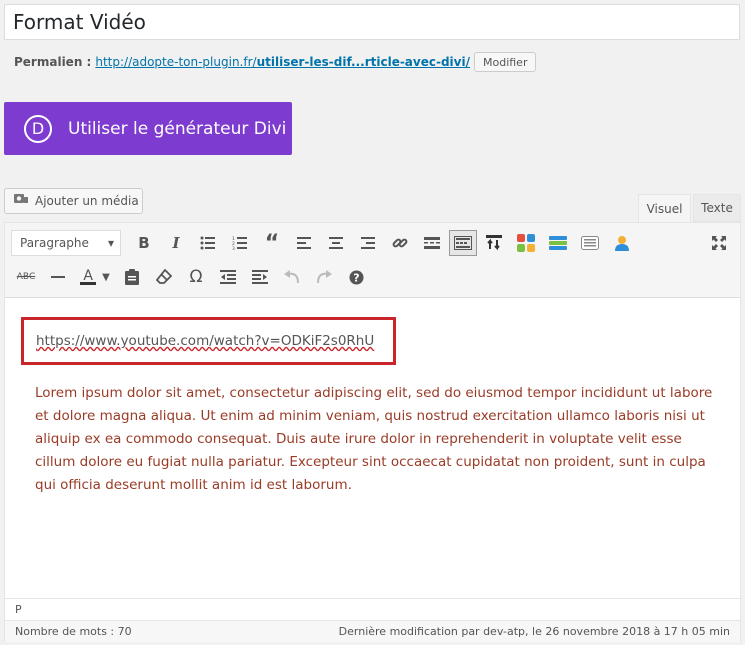 The image size is (745, 645). What do you see at coordinates (400, 243) in the screenshot?
I see `link-icon` at bounding box center [400, 243].